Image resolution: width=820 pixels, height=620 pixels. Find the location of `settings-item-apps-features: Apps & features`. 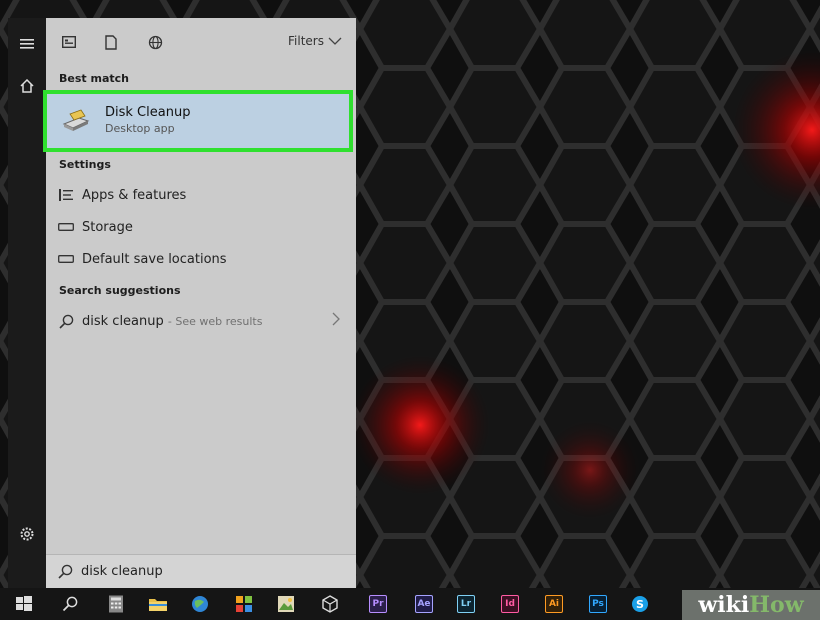

settings-item-apps-features: Apps & features is located at coordinates (121, 195).